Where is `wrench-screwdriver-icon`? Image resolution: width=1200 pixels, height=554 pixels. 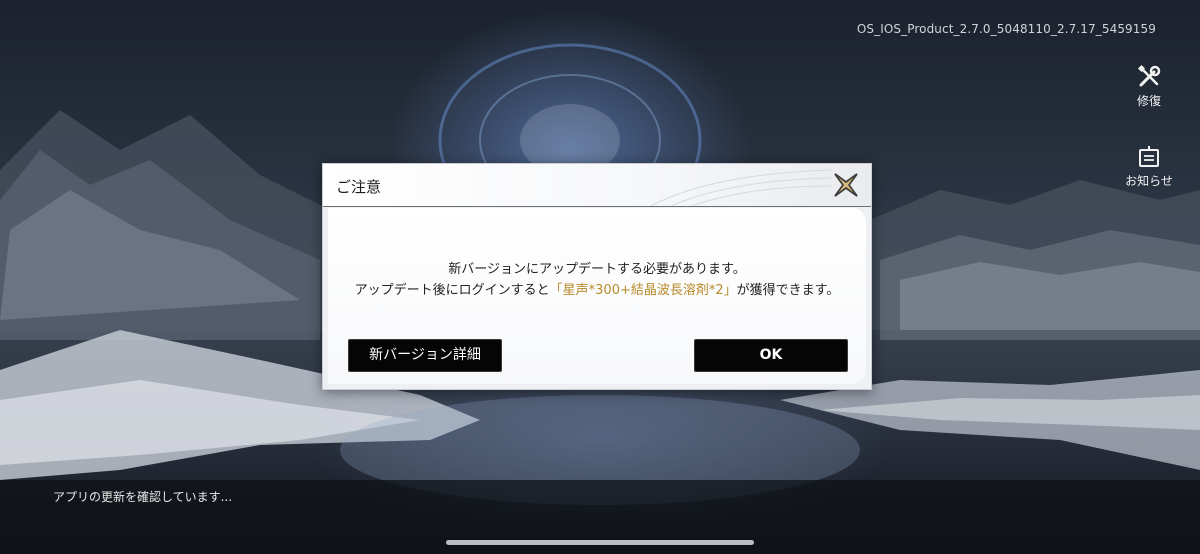
wrench-screwdriver-icon is located at coordinates (1149, 75).